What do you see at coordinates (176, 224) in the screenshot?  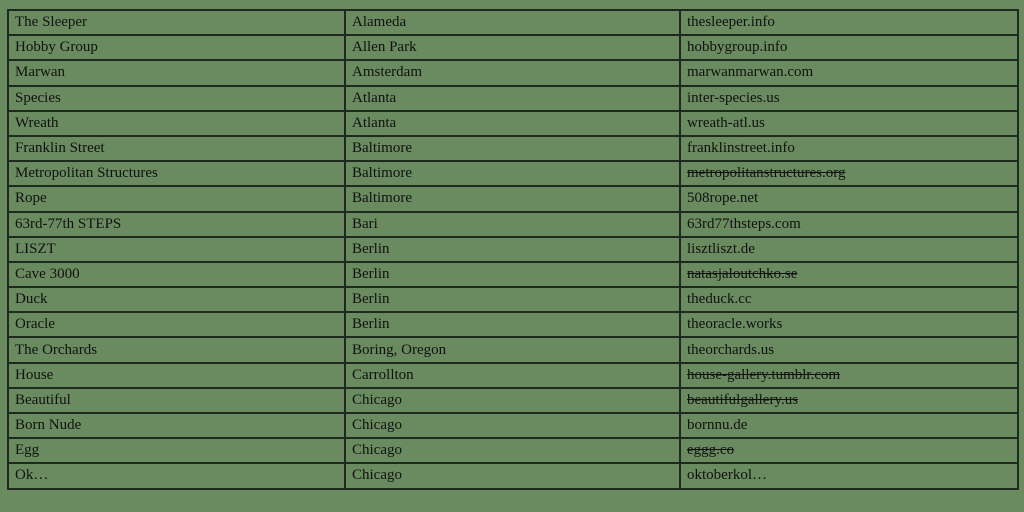 I see `gallery-name-cell: 63rd-77th STEPS` at bounding box center [176, 224].